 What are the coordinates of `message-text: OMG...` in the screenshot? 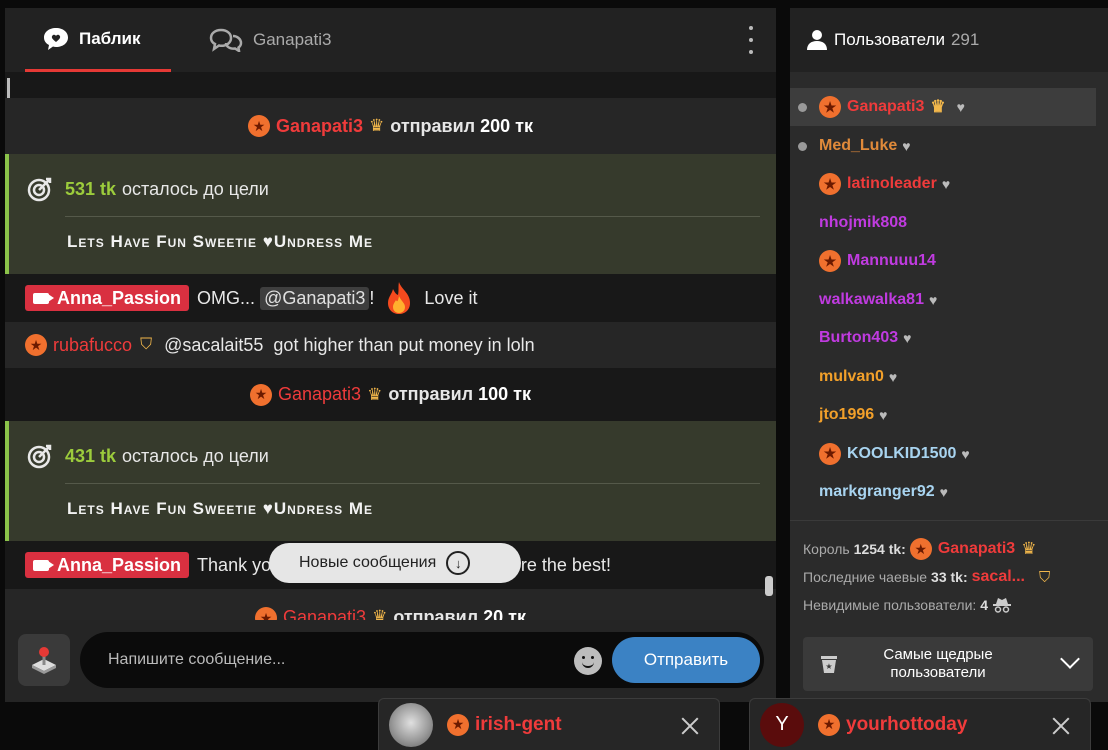 It's located at (226, 297).